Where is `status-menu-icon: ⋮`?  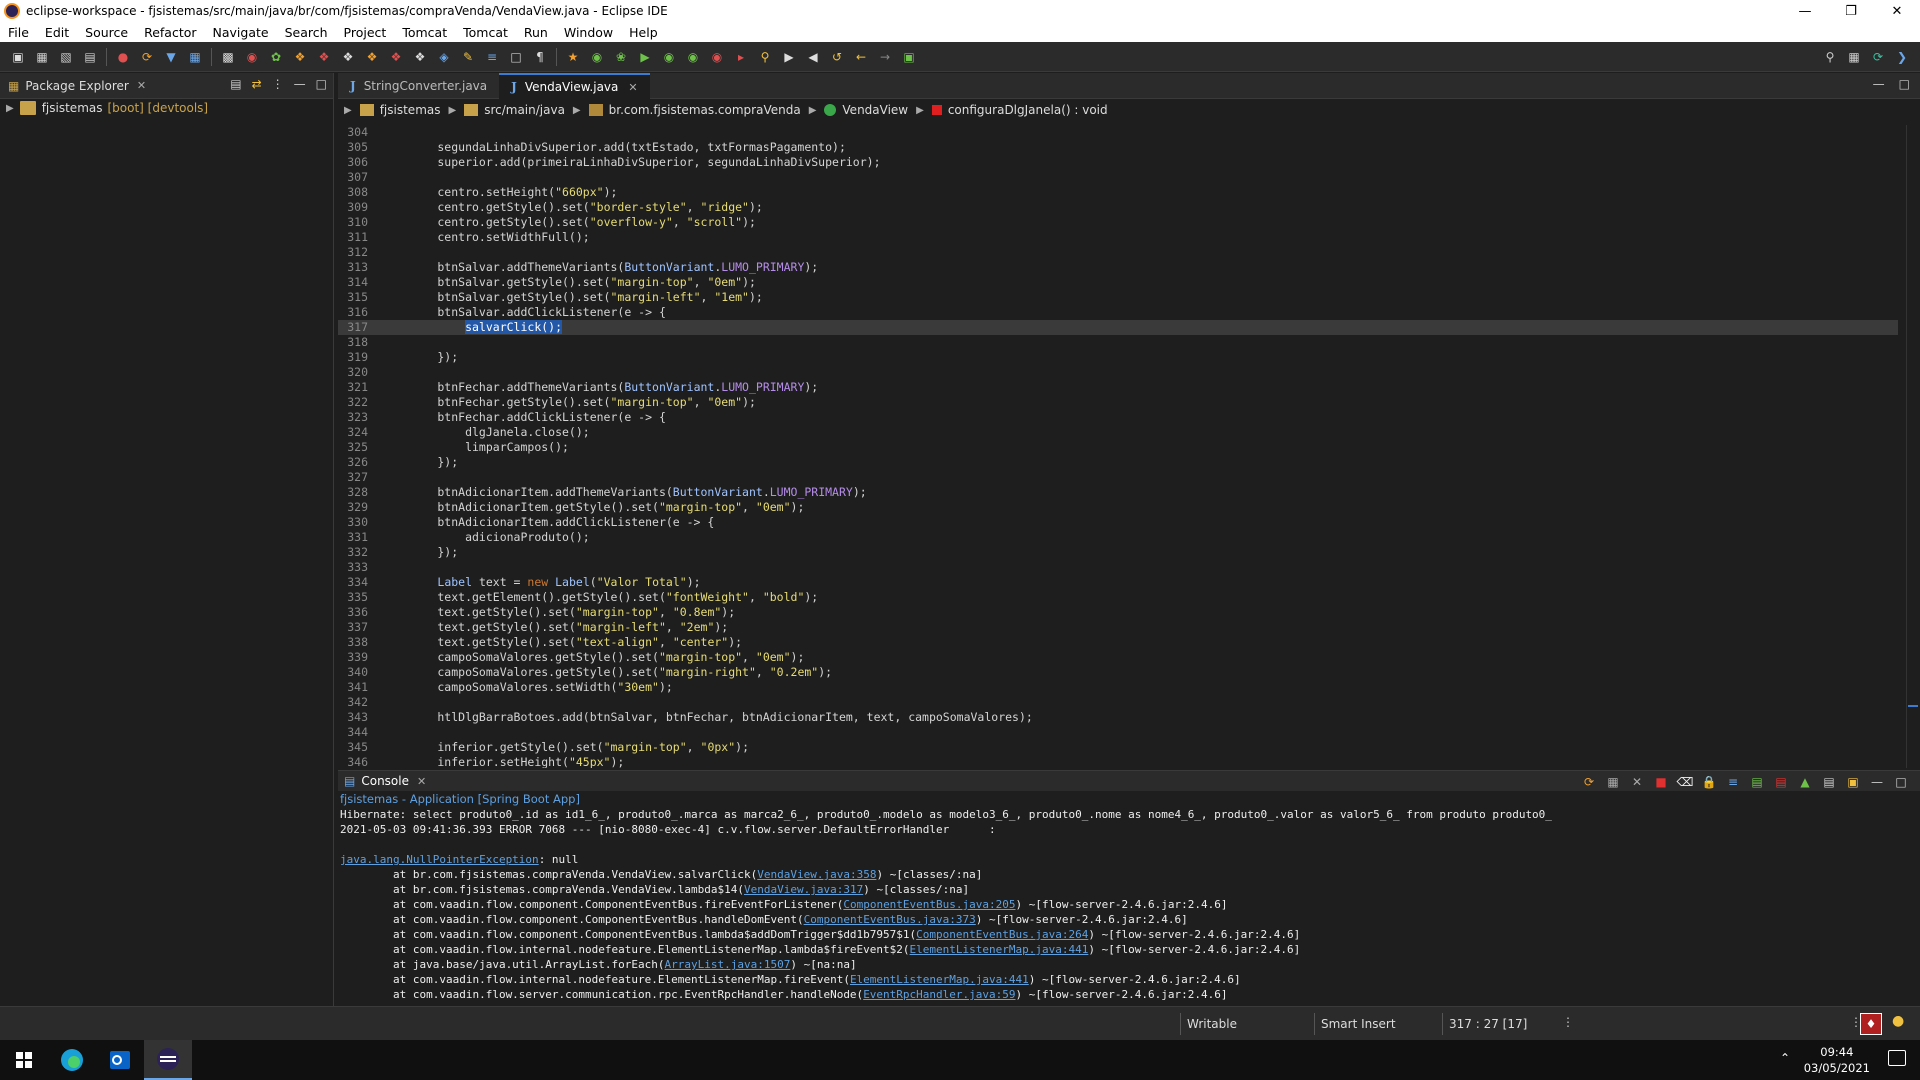 status-menu-icon: ⋮ is located at coordinates (1568, 1022).